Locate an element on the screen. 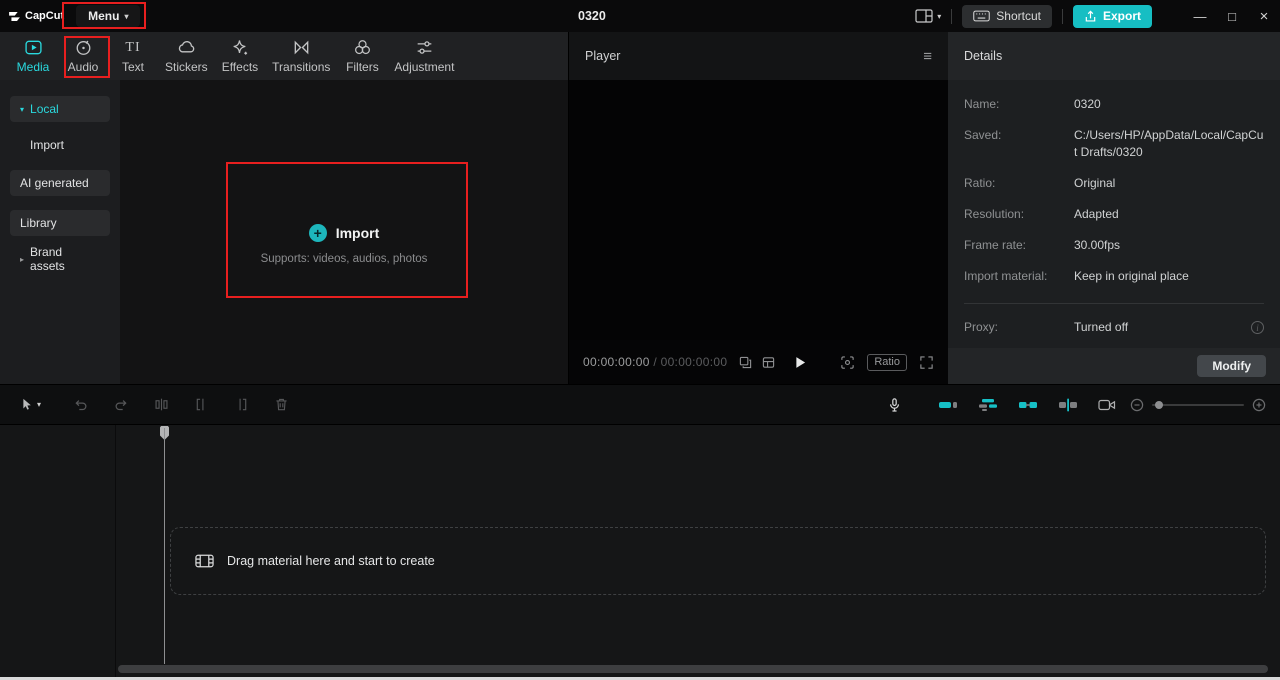 The height and width of the screenshot is (680, 1280). main-track-magnet-icon is located at coordinates (948, 405).